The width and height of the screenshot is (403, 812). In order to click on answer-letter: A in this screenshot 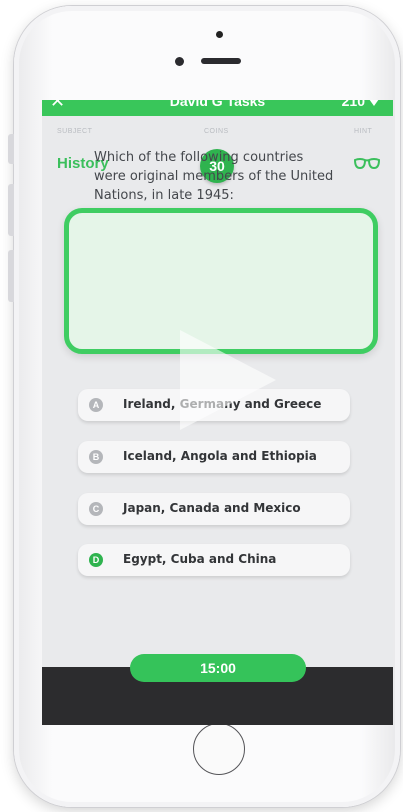, I will do `click(96, 405)`.